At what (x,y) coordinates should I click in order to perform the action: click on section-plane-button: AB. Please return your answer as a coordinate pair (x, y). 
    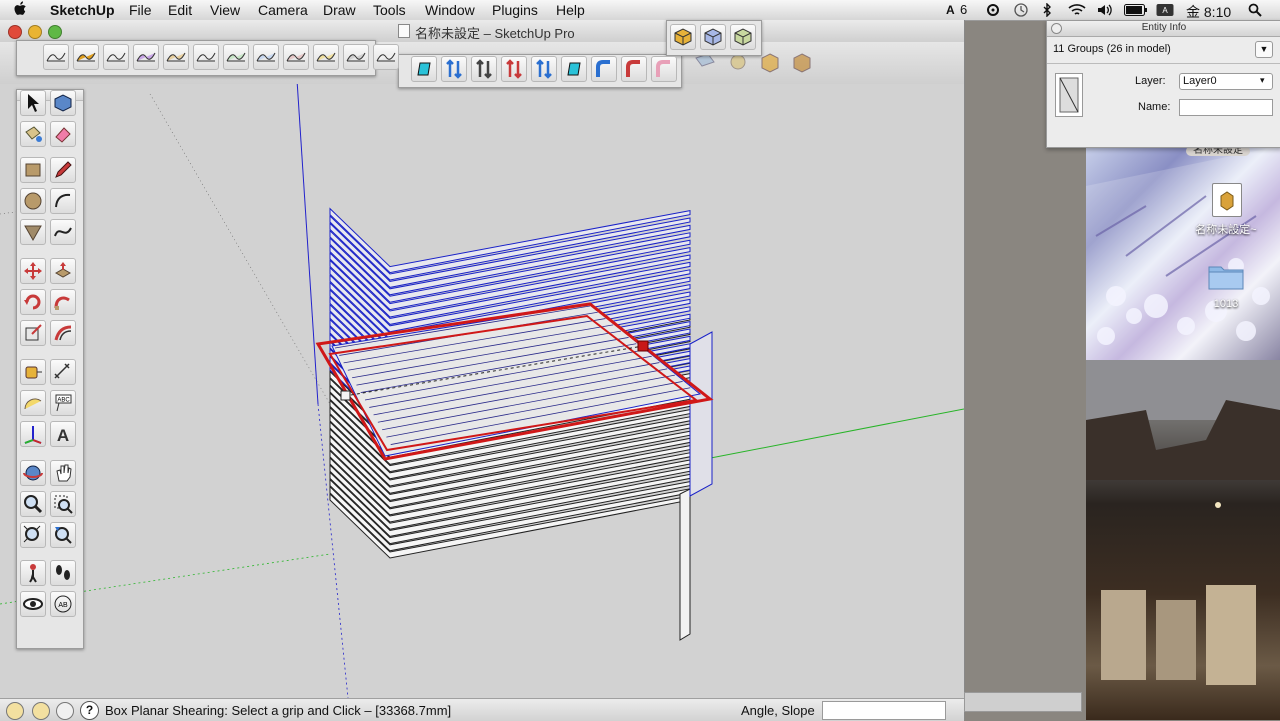
    Looking at the image, I should click on (63, 604).